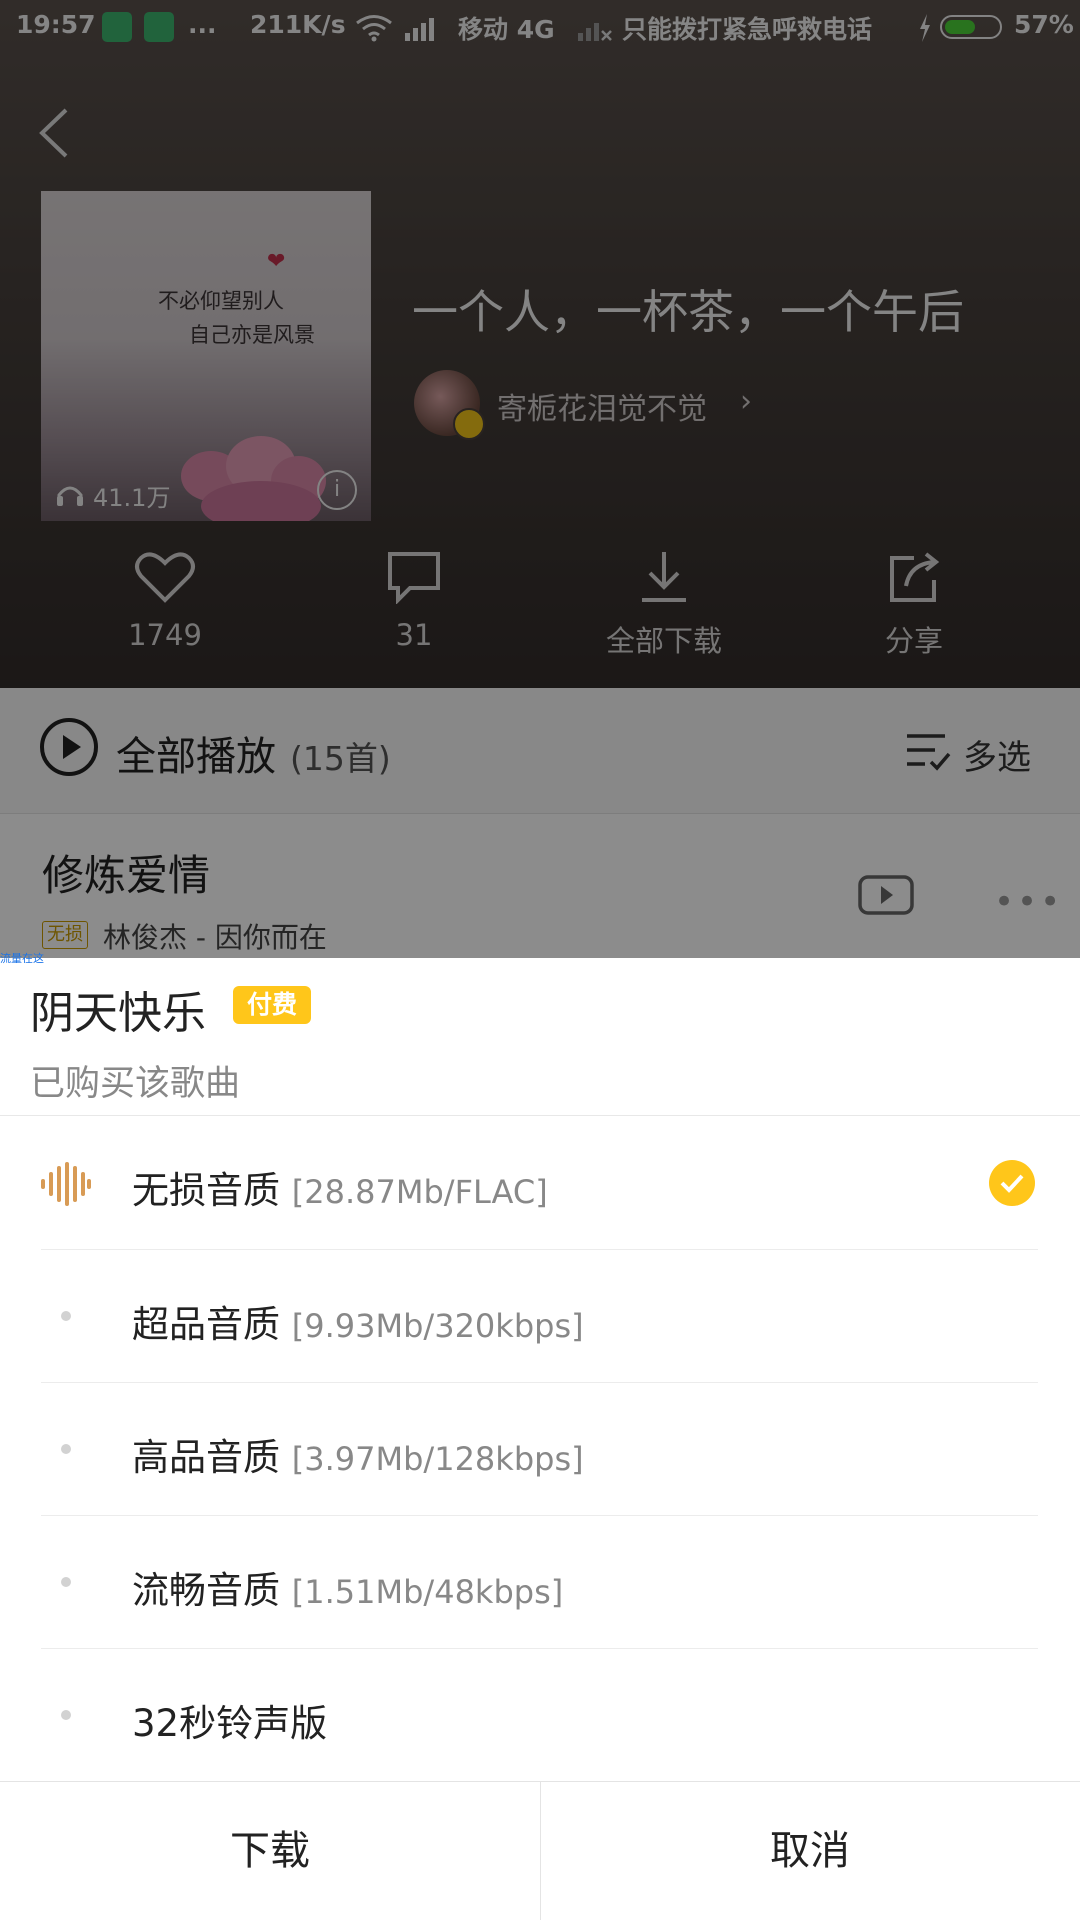 The width and height of the screenshot is (1080, 1920). What do you see at coordinates (272, 1005) in the screenshot?
I see `paid-badge: 付费` at bounding box center [272, 1005].